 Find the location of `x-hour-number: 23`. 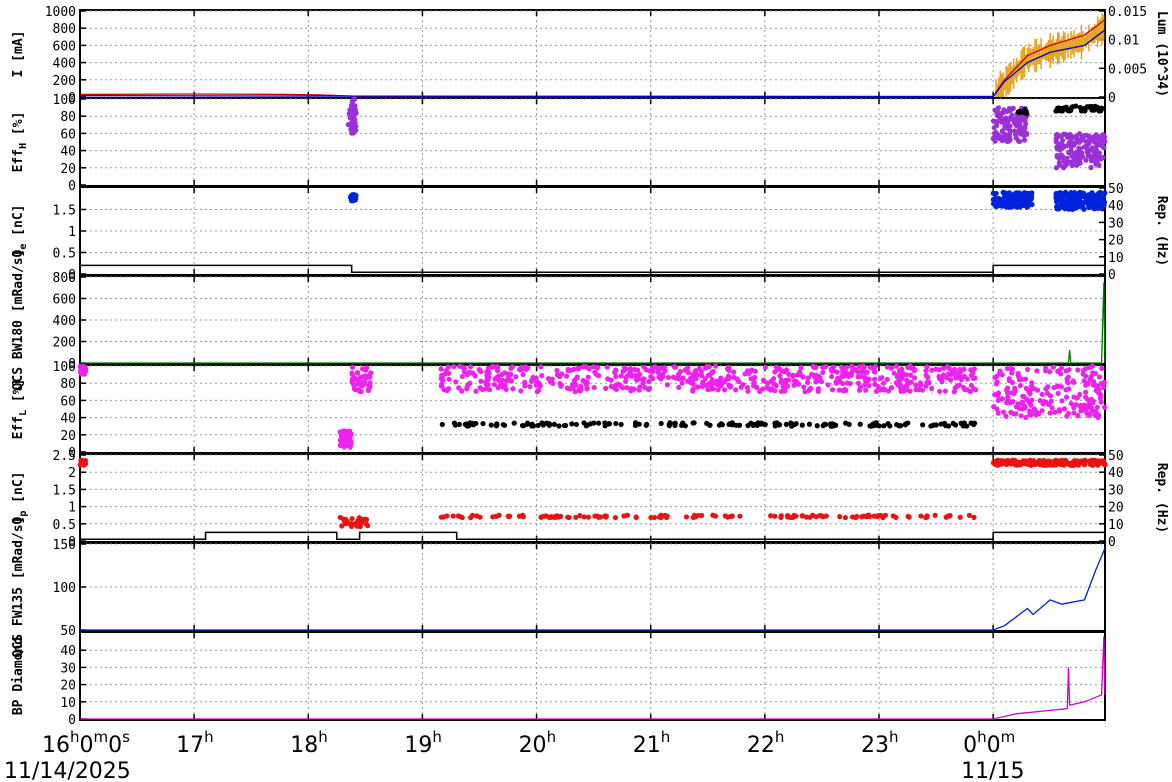

x-hour-number: 23 is located at coordinates (875, 745).